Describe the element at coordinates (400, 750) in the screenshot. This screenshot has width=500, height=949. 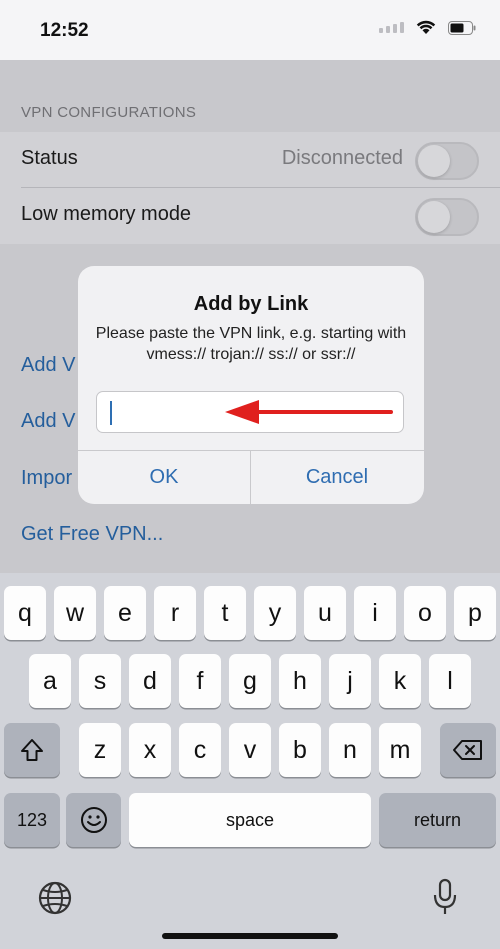
I see `key-m: m` at that location.